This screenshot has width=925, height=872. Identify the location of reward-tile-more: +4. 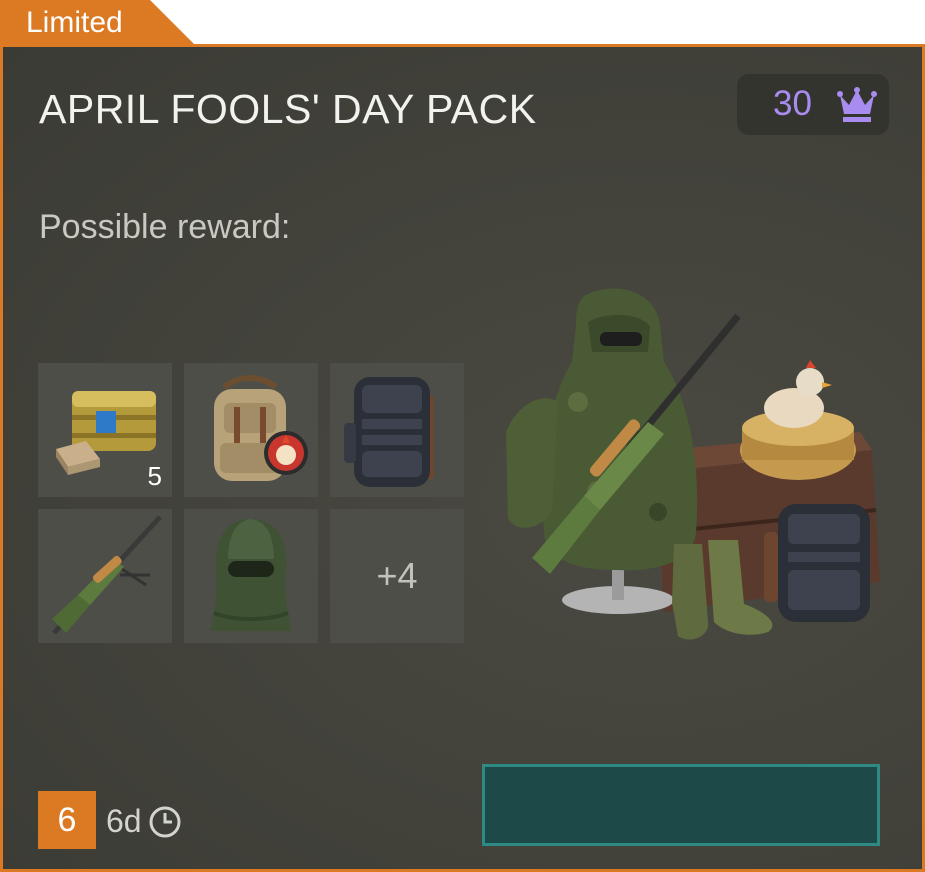
(397, 576).